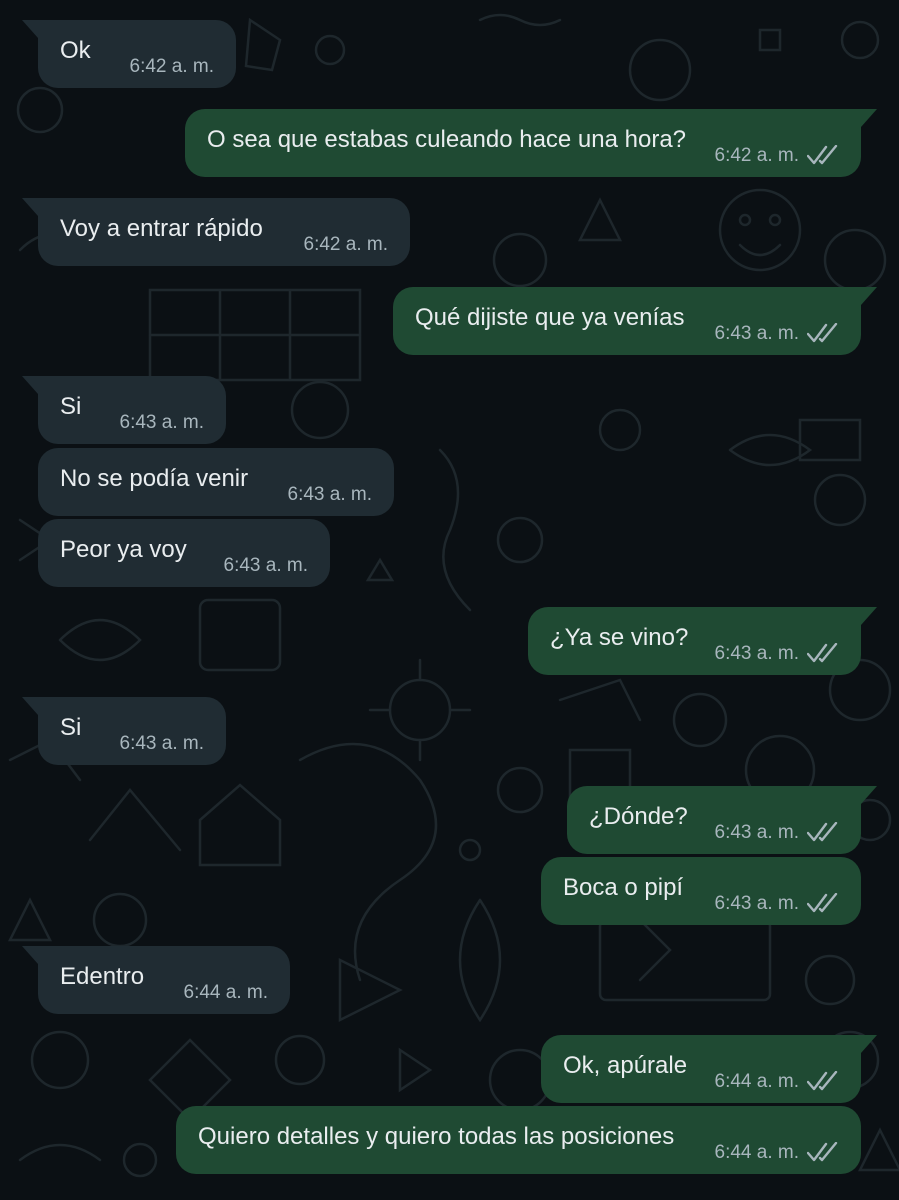  What do you see at coordinates (709, 1069) in the screenshot?
I see `outgoing-message: Ok, apúrale 6:44 a. m.` at bounding box center [709, 1069].